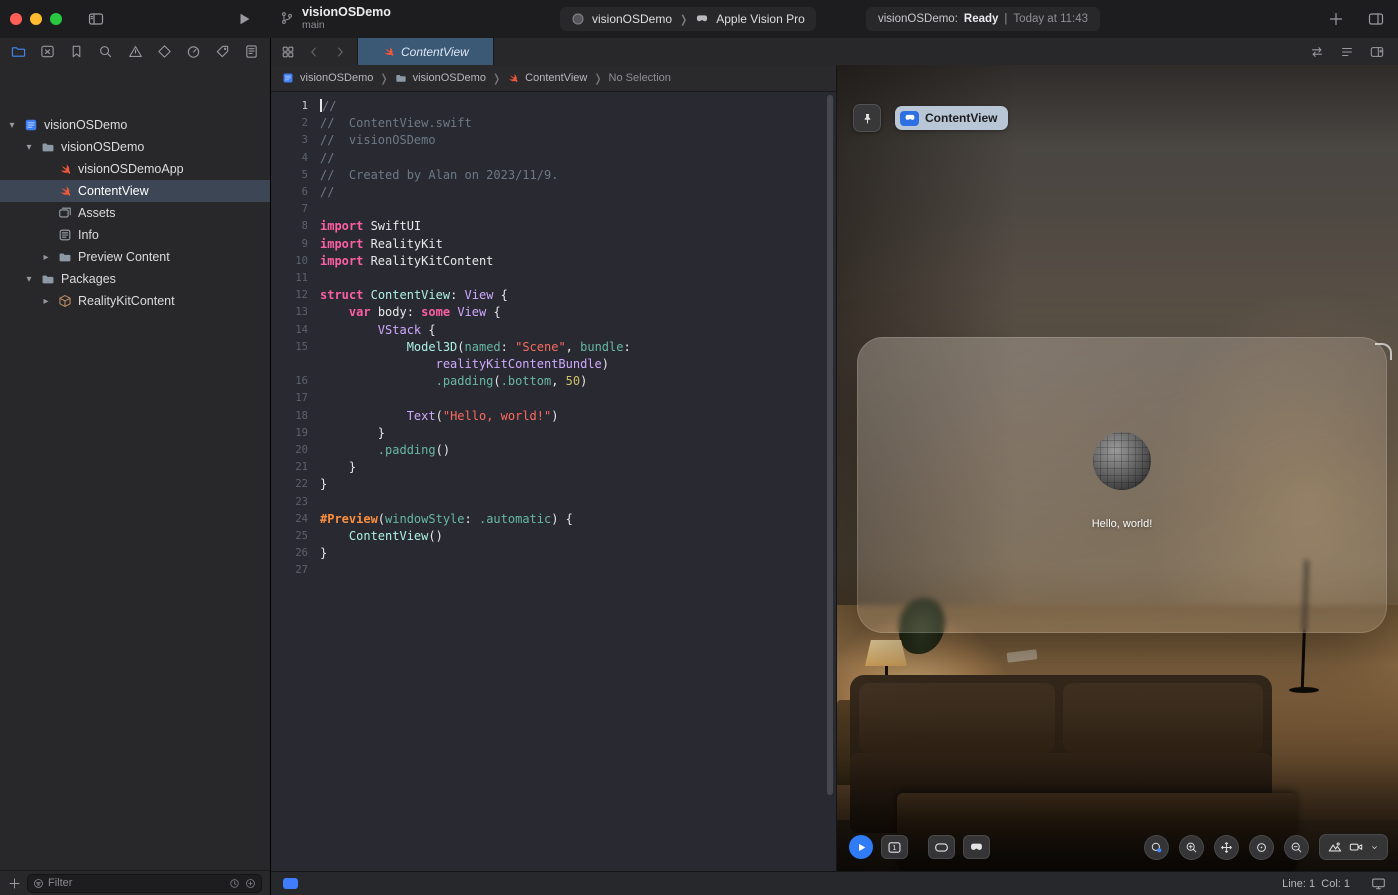  Describe the element at coordinates (301, 501) in the screenshot. I see `line-number: 23` at that location.